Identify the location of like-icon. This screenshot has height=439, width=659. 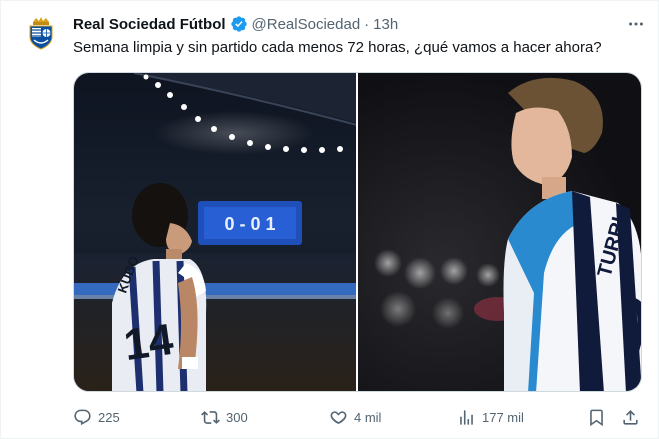
(338, 417).